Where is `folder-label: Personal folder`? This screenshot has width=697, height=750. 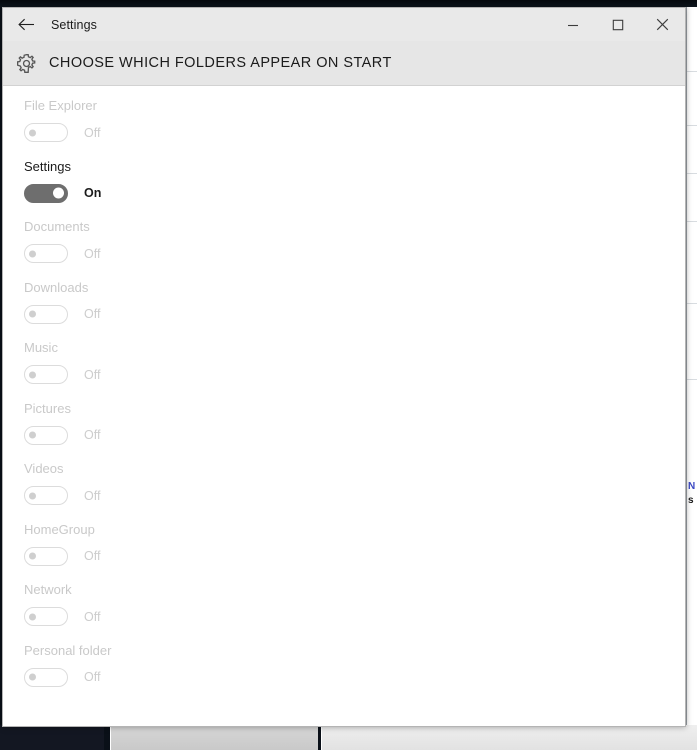 folder-label: Personal folder is located at coordinates (68, 650).